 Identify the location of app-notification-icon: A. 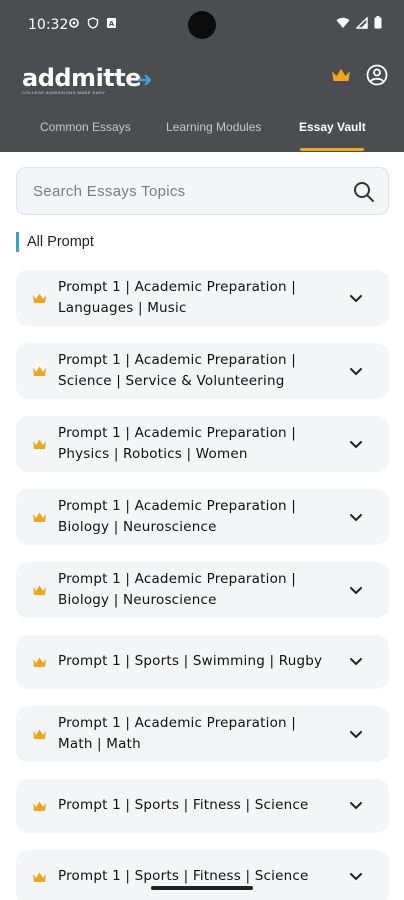
(111, 23).